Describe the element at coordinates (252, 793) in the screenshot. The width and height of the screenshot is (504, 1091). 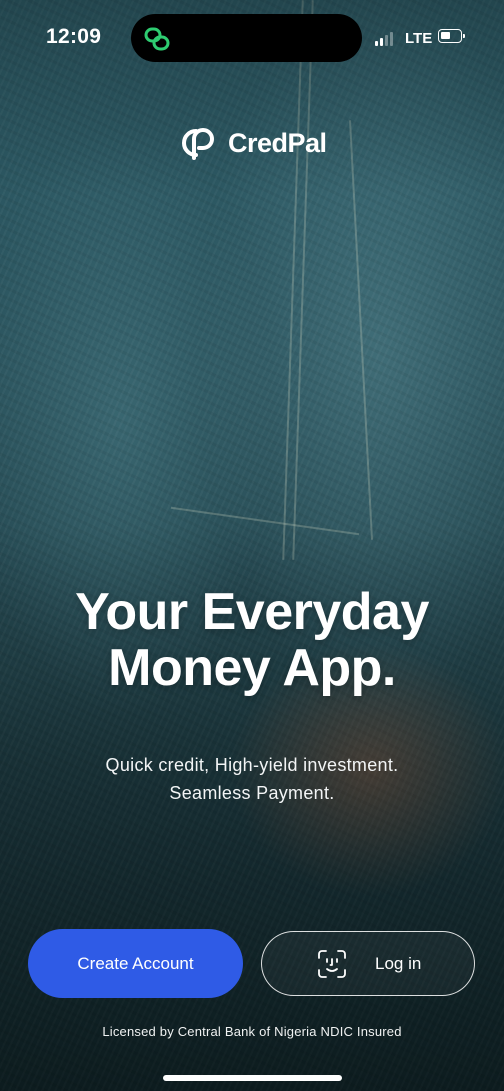
I see `subtitle-line-2: Seamless Payment.` at that location.